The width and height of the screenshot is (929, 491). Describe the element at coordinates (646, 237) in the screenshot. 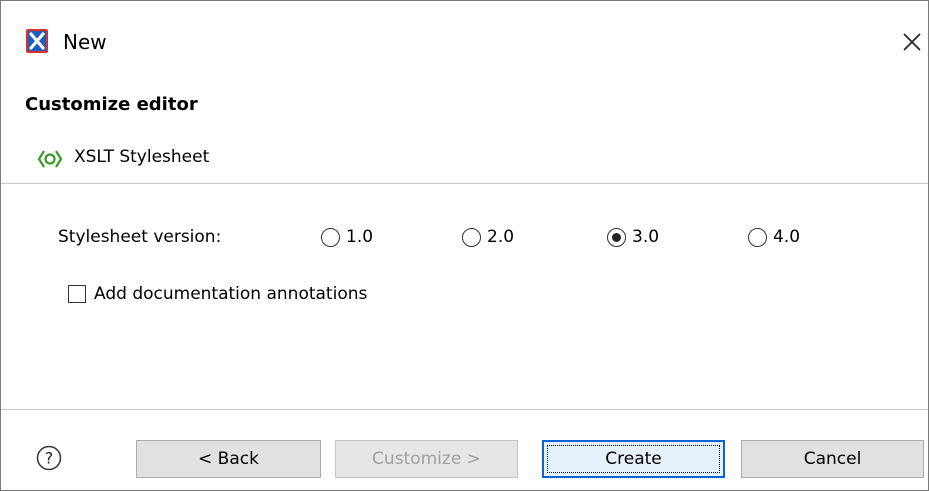

I see `radio-label: 3.0` at that location.